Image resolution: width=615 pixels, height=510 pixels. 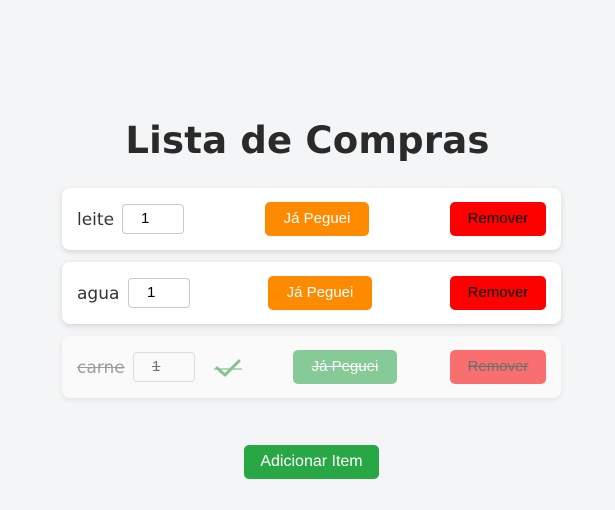 What do you see at coordinates (228, 368) in the screenshot?
I see `checkmark-icon` at bounding box center [228, 368].